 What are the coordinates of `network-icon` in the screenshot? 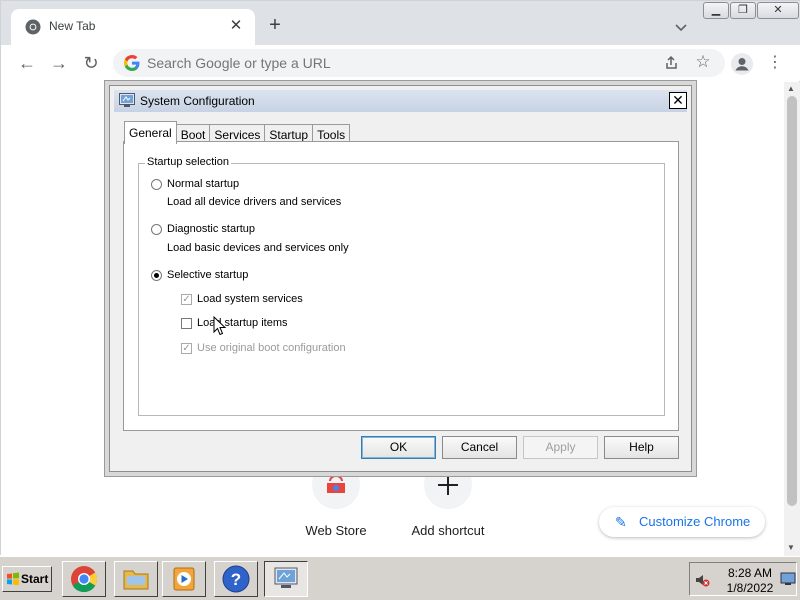 It's located at (788, 579).